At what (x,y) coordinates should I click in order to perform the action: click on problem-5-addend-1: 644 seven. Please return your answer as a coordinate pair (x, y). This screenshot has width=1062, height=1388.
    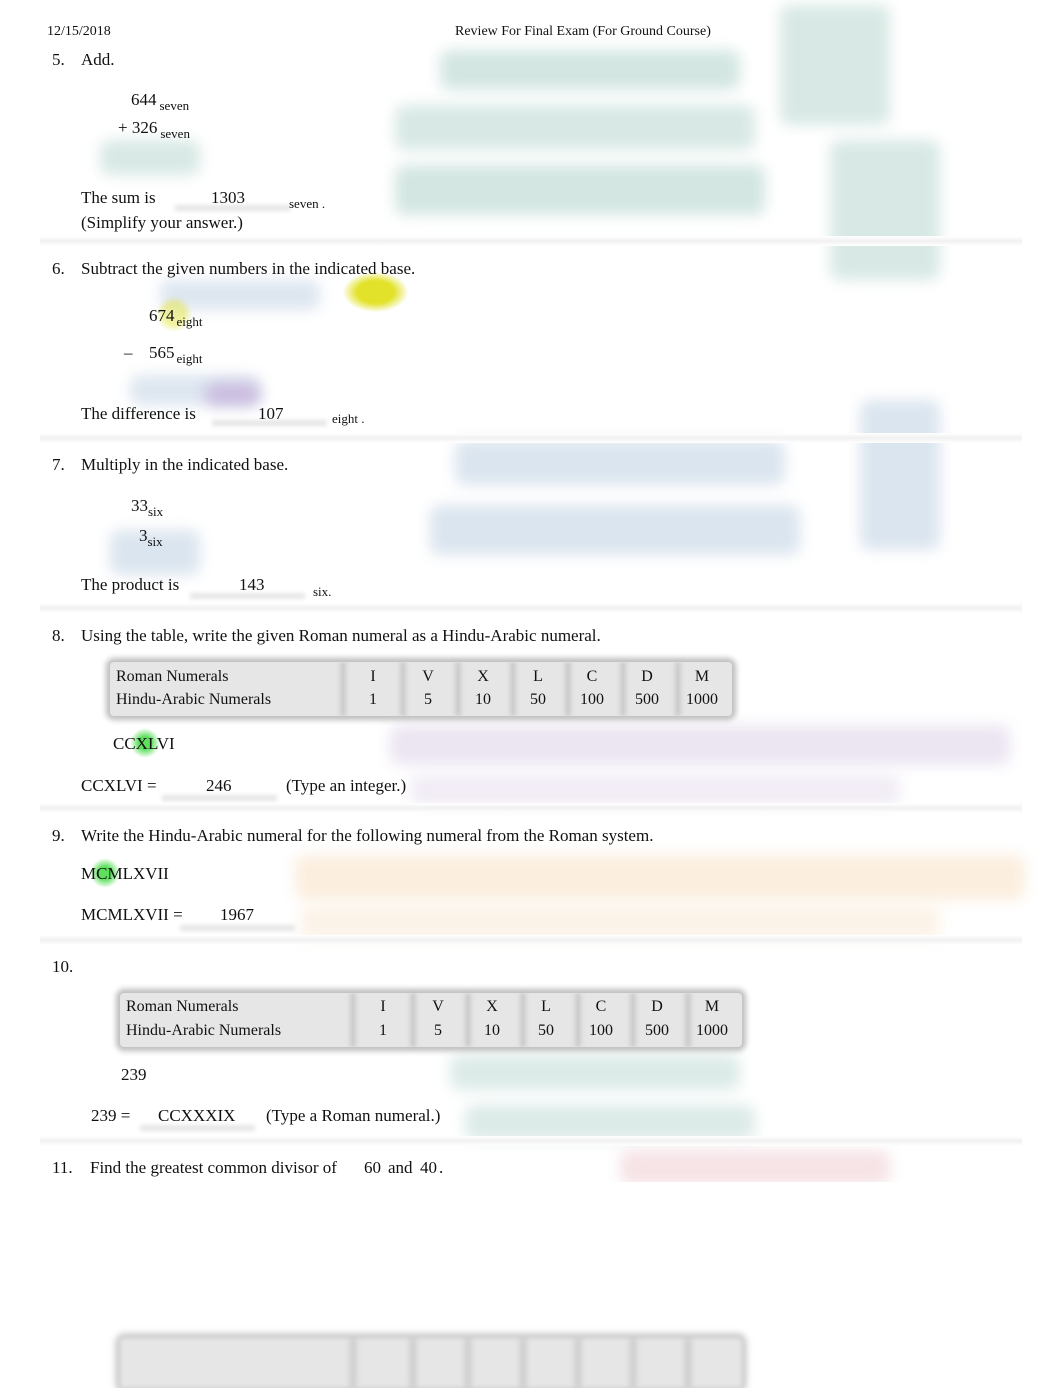
    Looking at the image, I should click on (160, 101).